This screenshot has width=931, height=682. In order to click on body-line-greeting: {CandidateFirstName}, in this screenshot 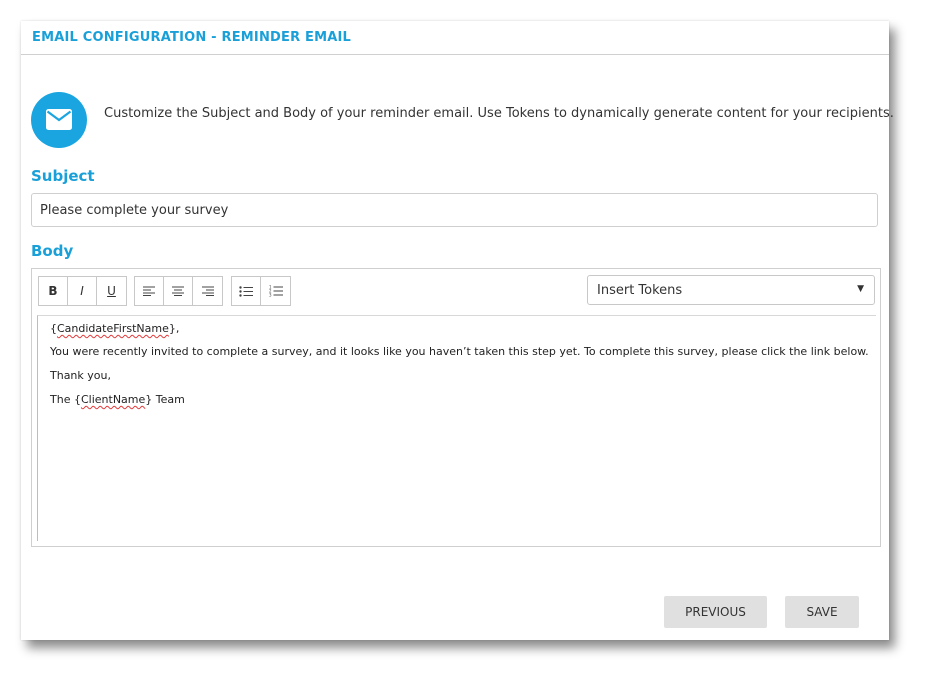, I will do `click(115, 328)`.